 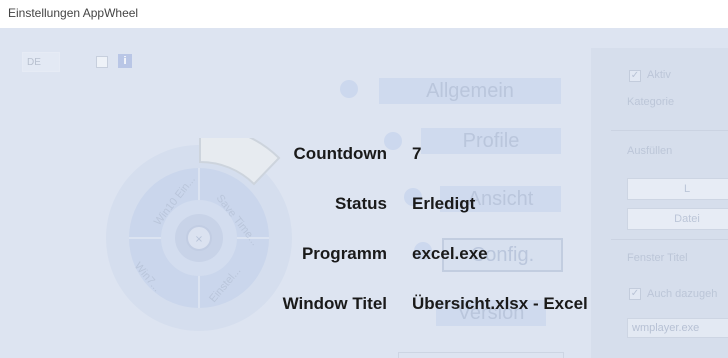 I want to click on status-label: Status, so click(x=361, y=203).